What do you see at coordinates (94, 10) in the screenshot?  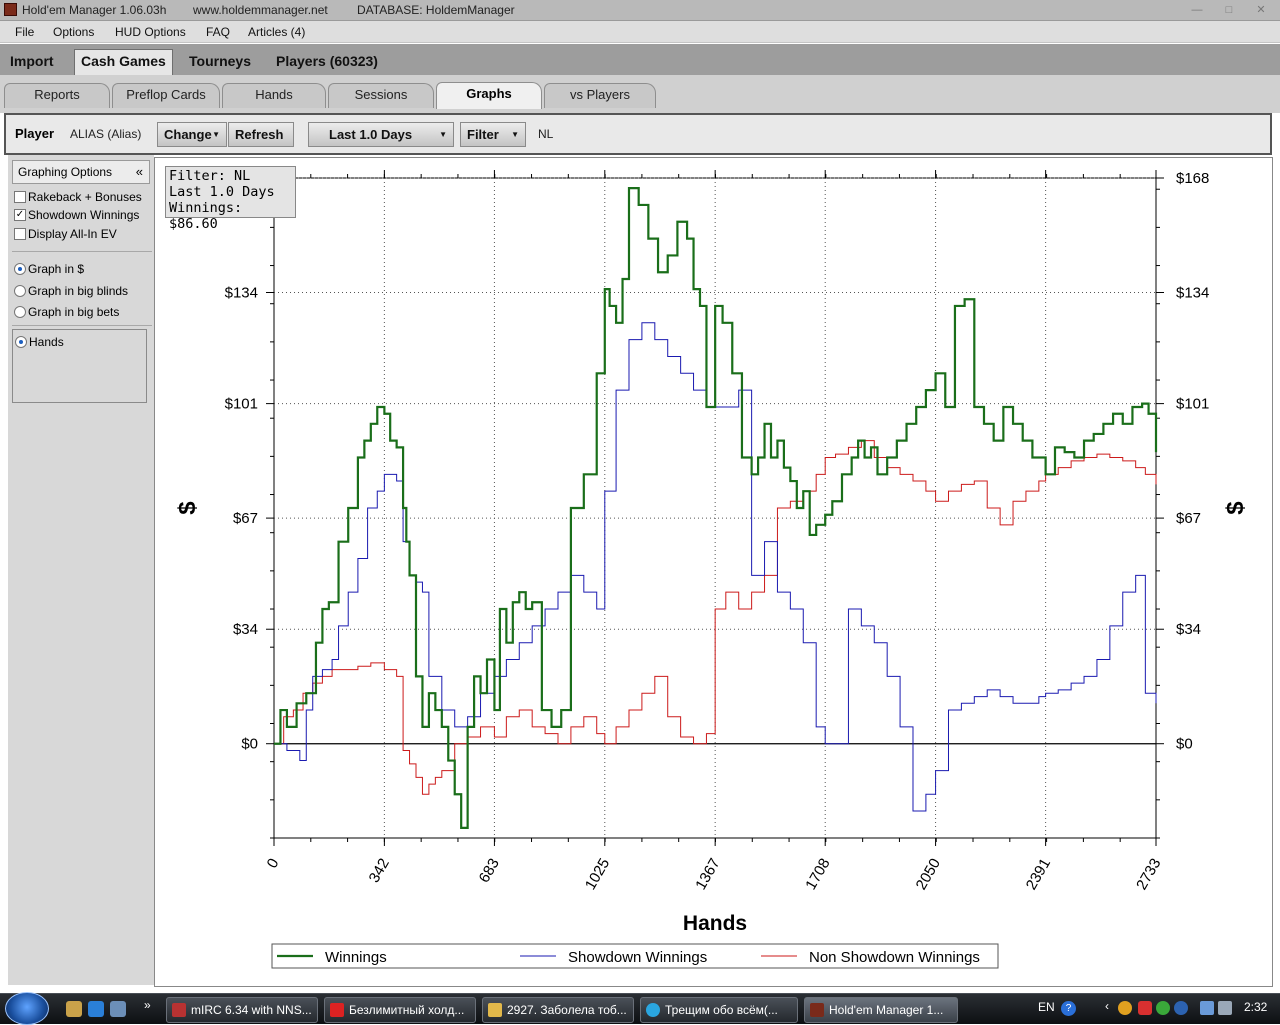 I see `window-title: Hold'em Manager 1.06.03h` at bounding box center [94, 10].